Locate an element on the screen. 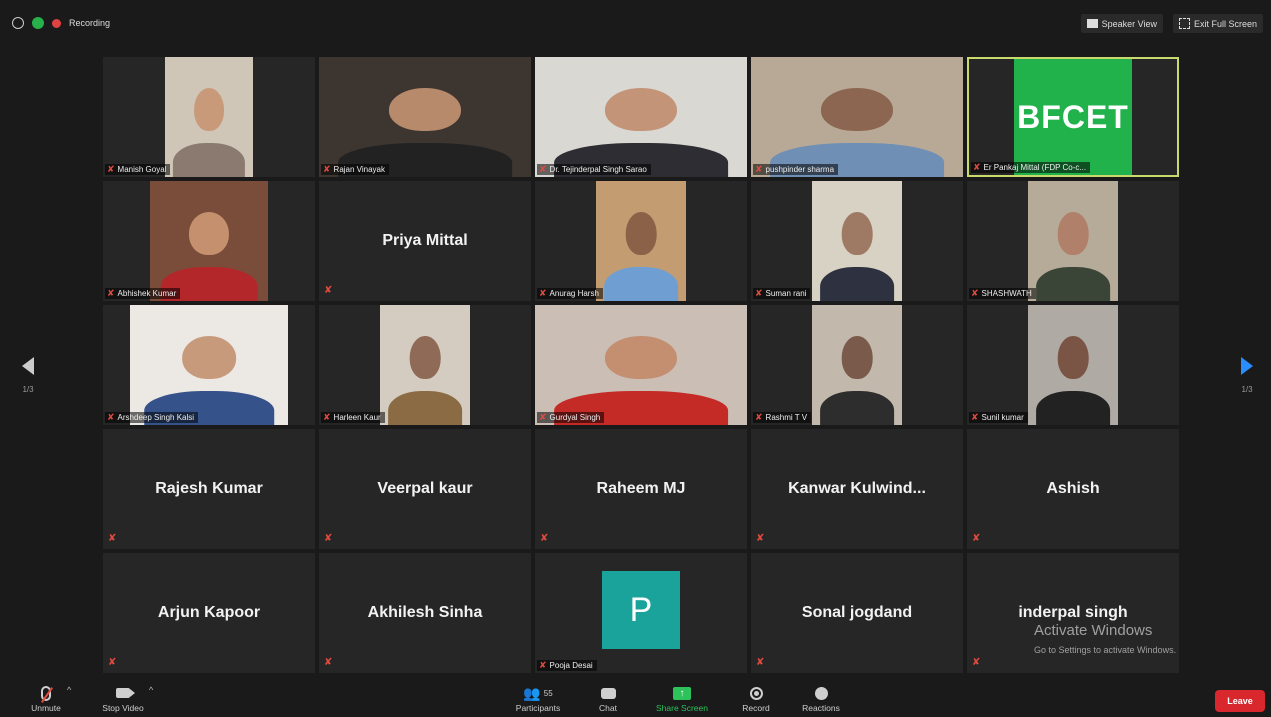  participant-display-name: Priya Mittal is located at coordinates (425, 240).